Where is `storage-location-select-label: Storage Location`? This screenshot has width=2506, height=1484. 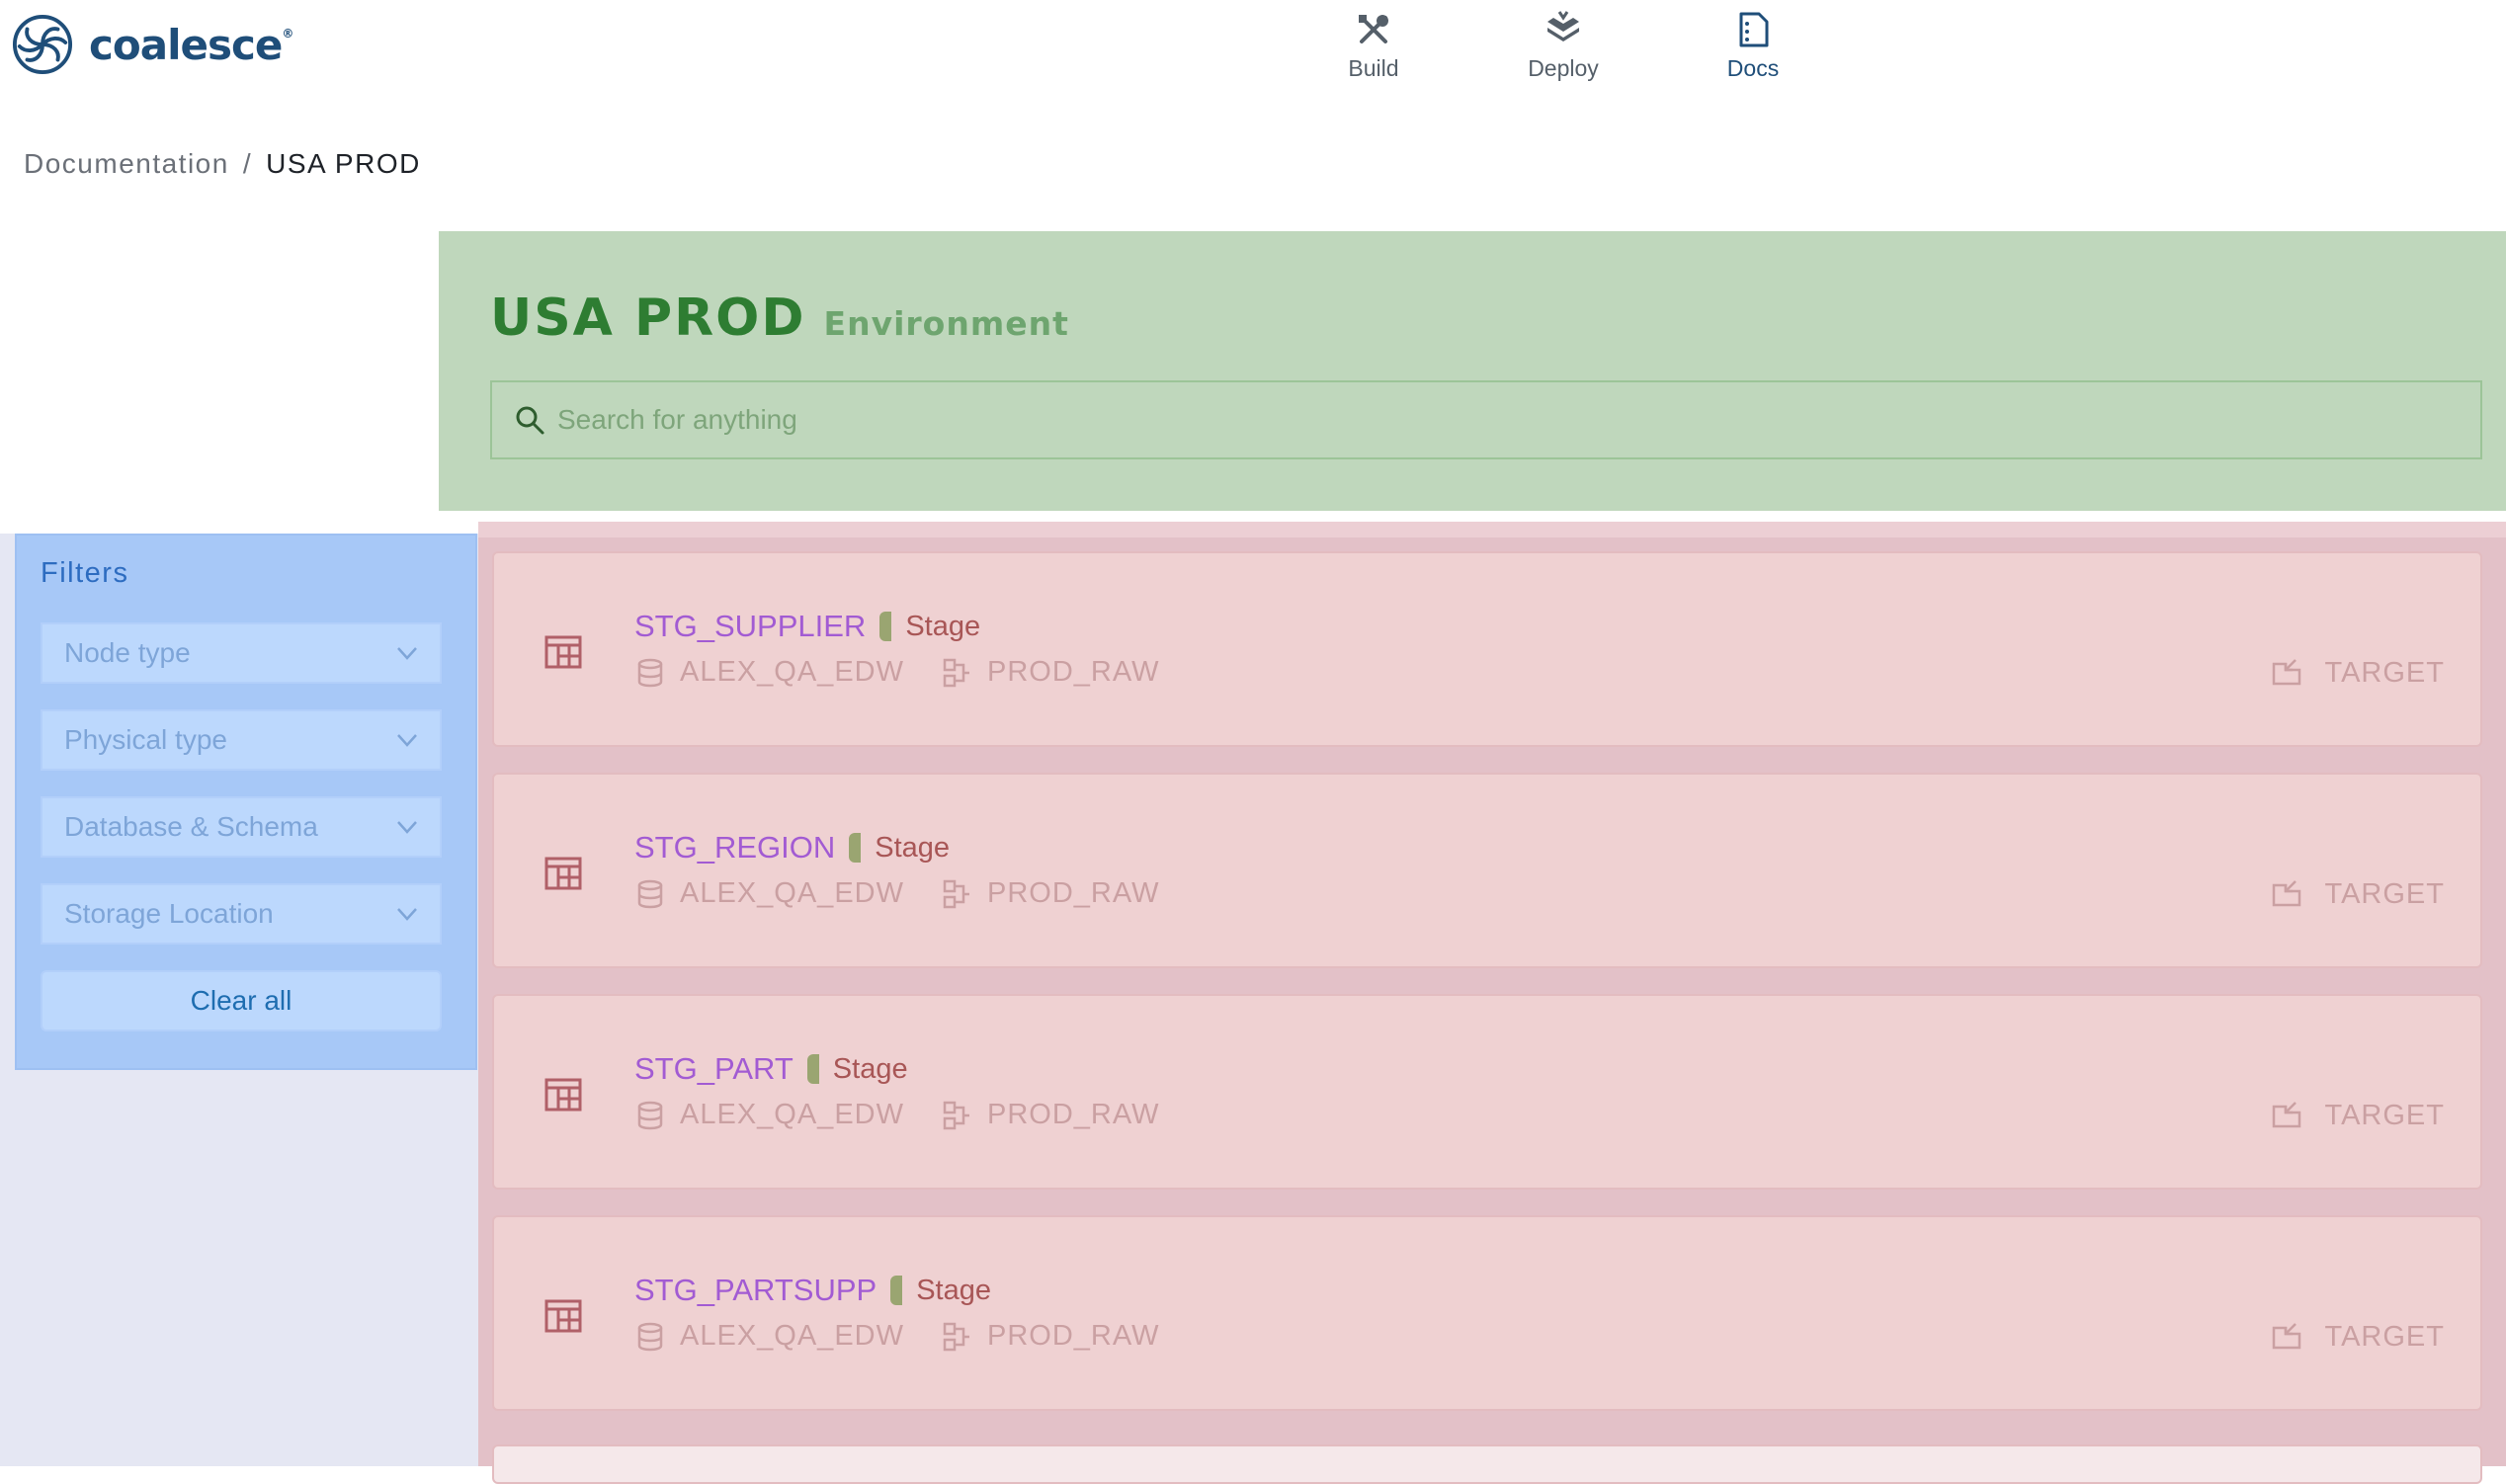
storage-location-select-label: Storage Location is located at coordinates (169, 913).